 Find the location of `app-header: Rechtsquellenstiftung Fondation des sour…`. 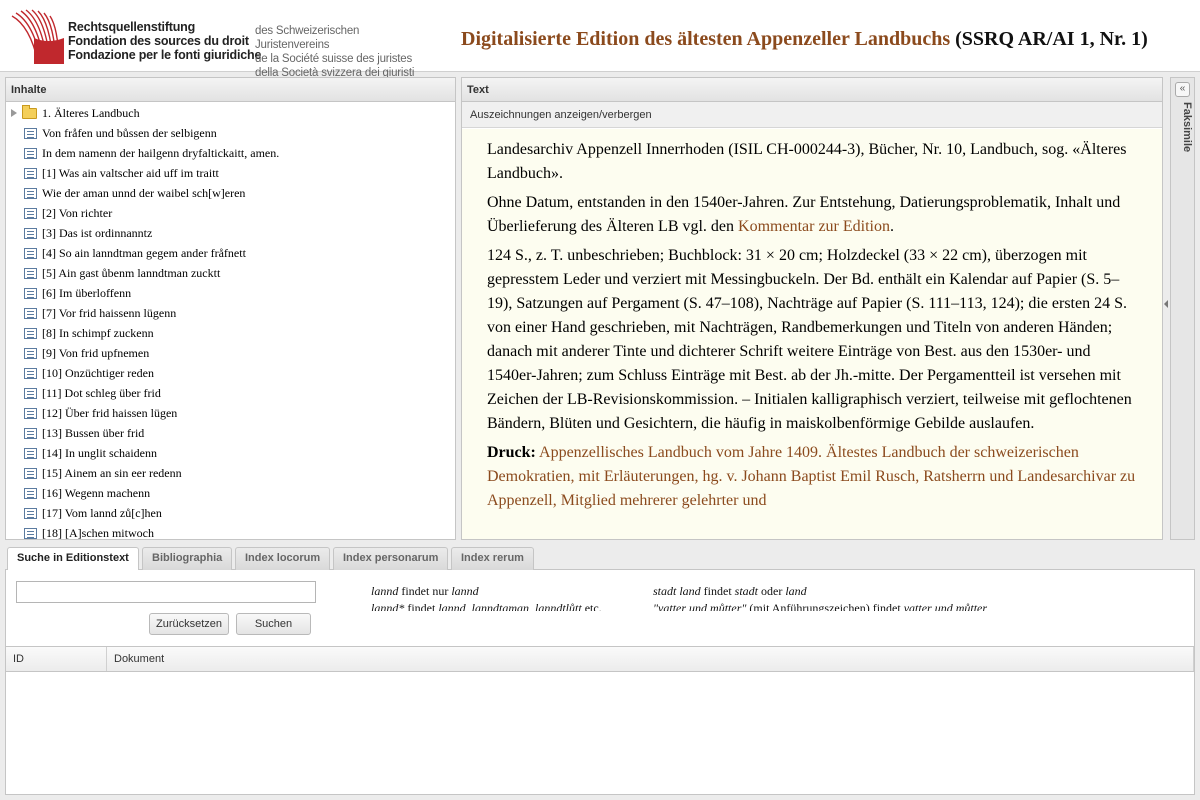

app-header: Rechtsquellenstiftung Fondation des sour… is located at coordinates (600, 39).